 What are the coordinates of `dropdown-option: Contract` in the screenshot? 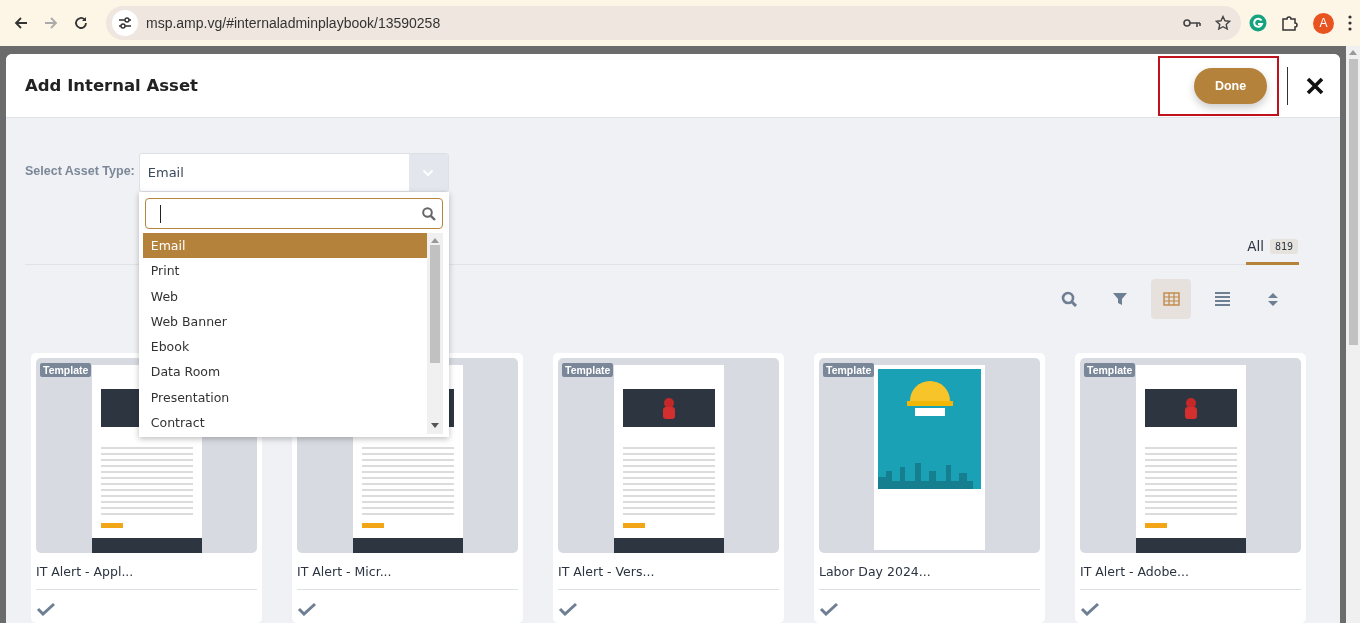 It's located at (284, 423).